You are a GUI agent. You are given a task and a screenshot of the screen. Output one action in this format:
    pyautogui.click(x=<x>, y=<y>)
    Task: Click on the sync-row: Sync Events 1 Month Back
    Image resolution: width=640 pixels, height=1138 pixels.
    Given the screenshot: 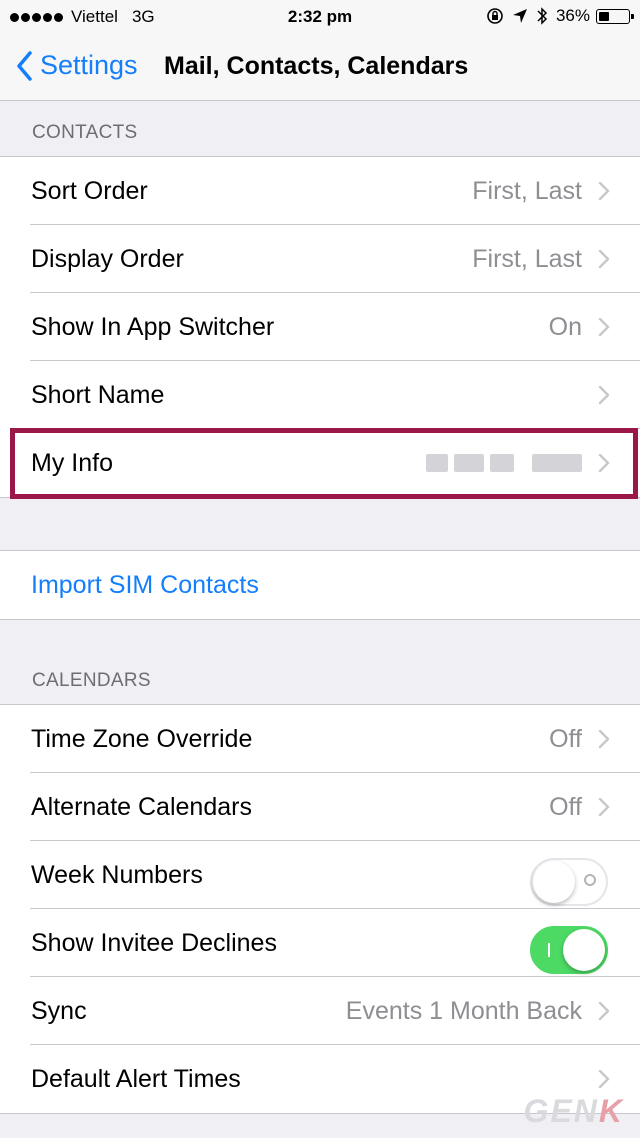 What is the action you would take?
    pyautogui.click(x=320, y=1011)
    